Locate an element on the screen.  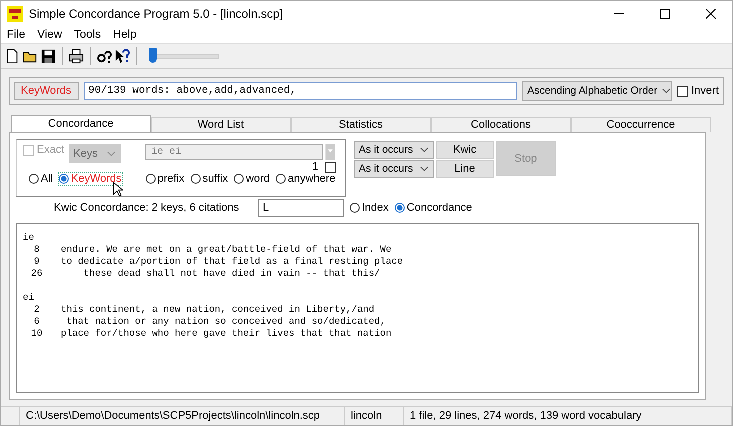
pointer-help-icon is located at coordinates (122, 56).